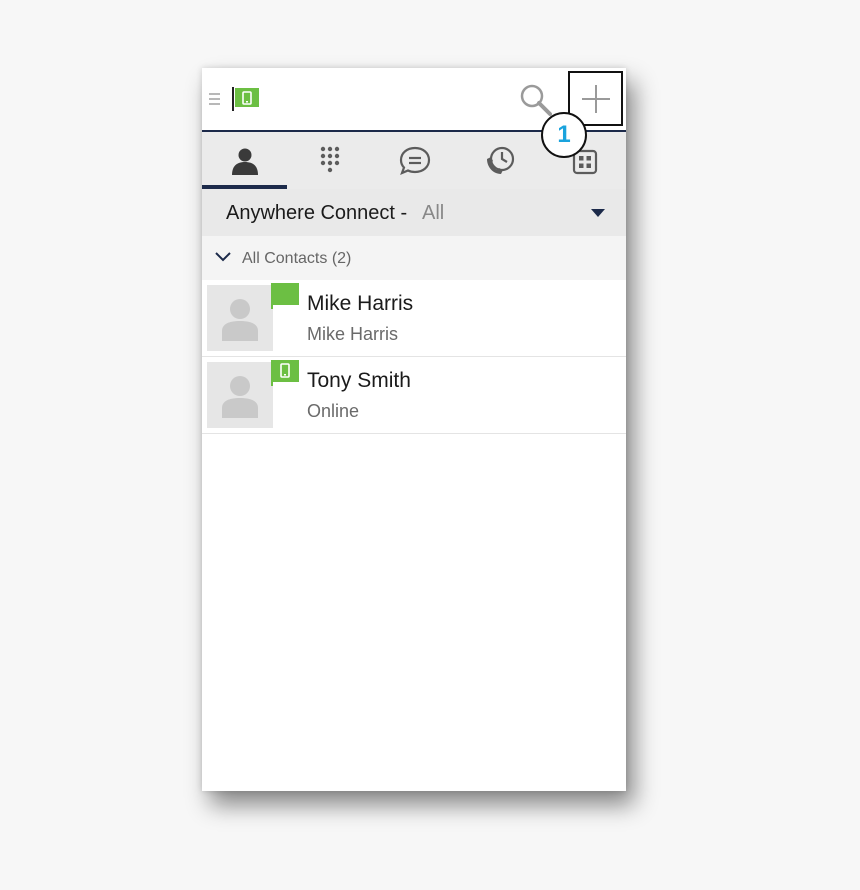 The width and height of the screenshot is (860, 890). I want to click on list-item: Mike Harris Mike Harris, so click(414, 318).